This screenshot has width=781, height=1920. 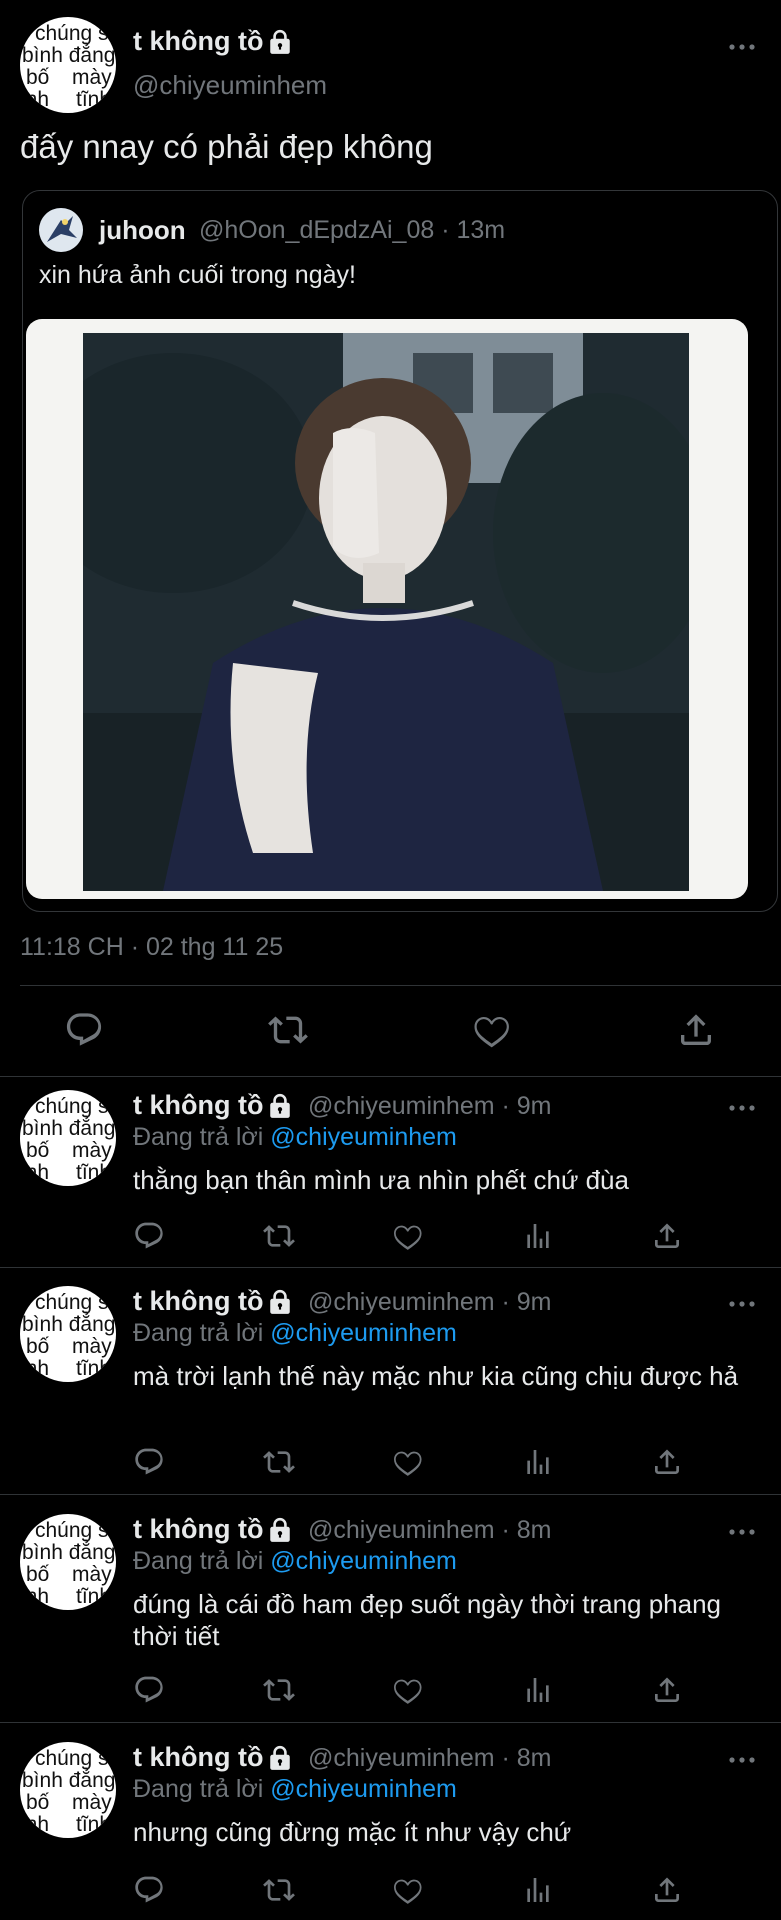 What do you see at coordinates (152, 947) in the screenshot?
I see `tweet-timestamp: 11:18 CH · 02 thg 11 25` at bounding box center [152, 947].